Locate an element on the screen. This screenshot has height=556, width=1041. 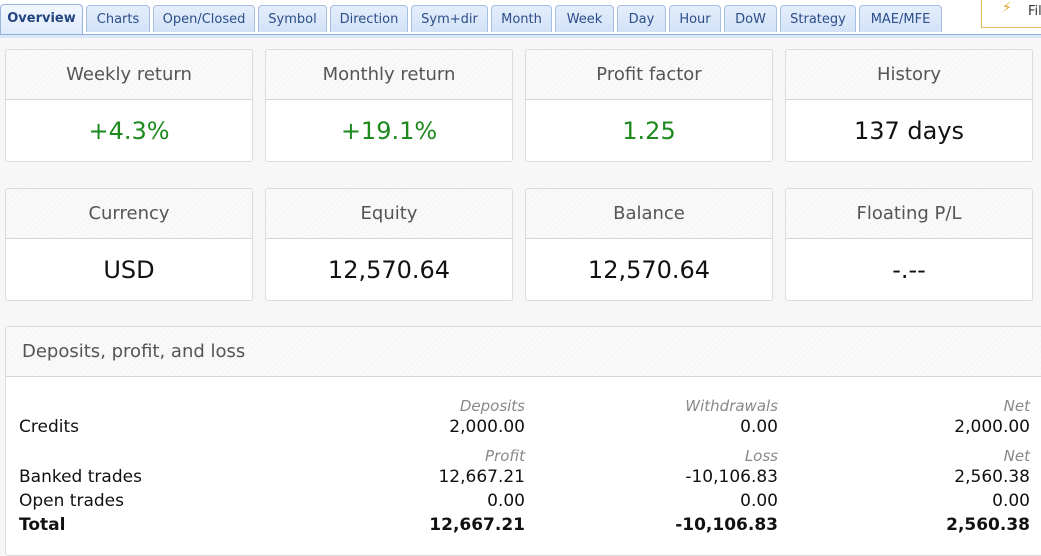
card-value: +19.1% is located at coordinates (389, 131).